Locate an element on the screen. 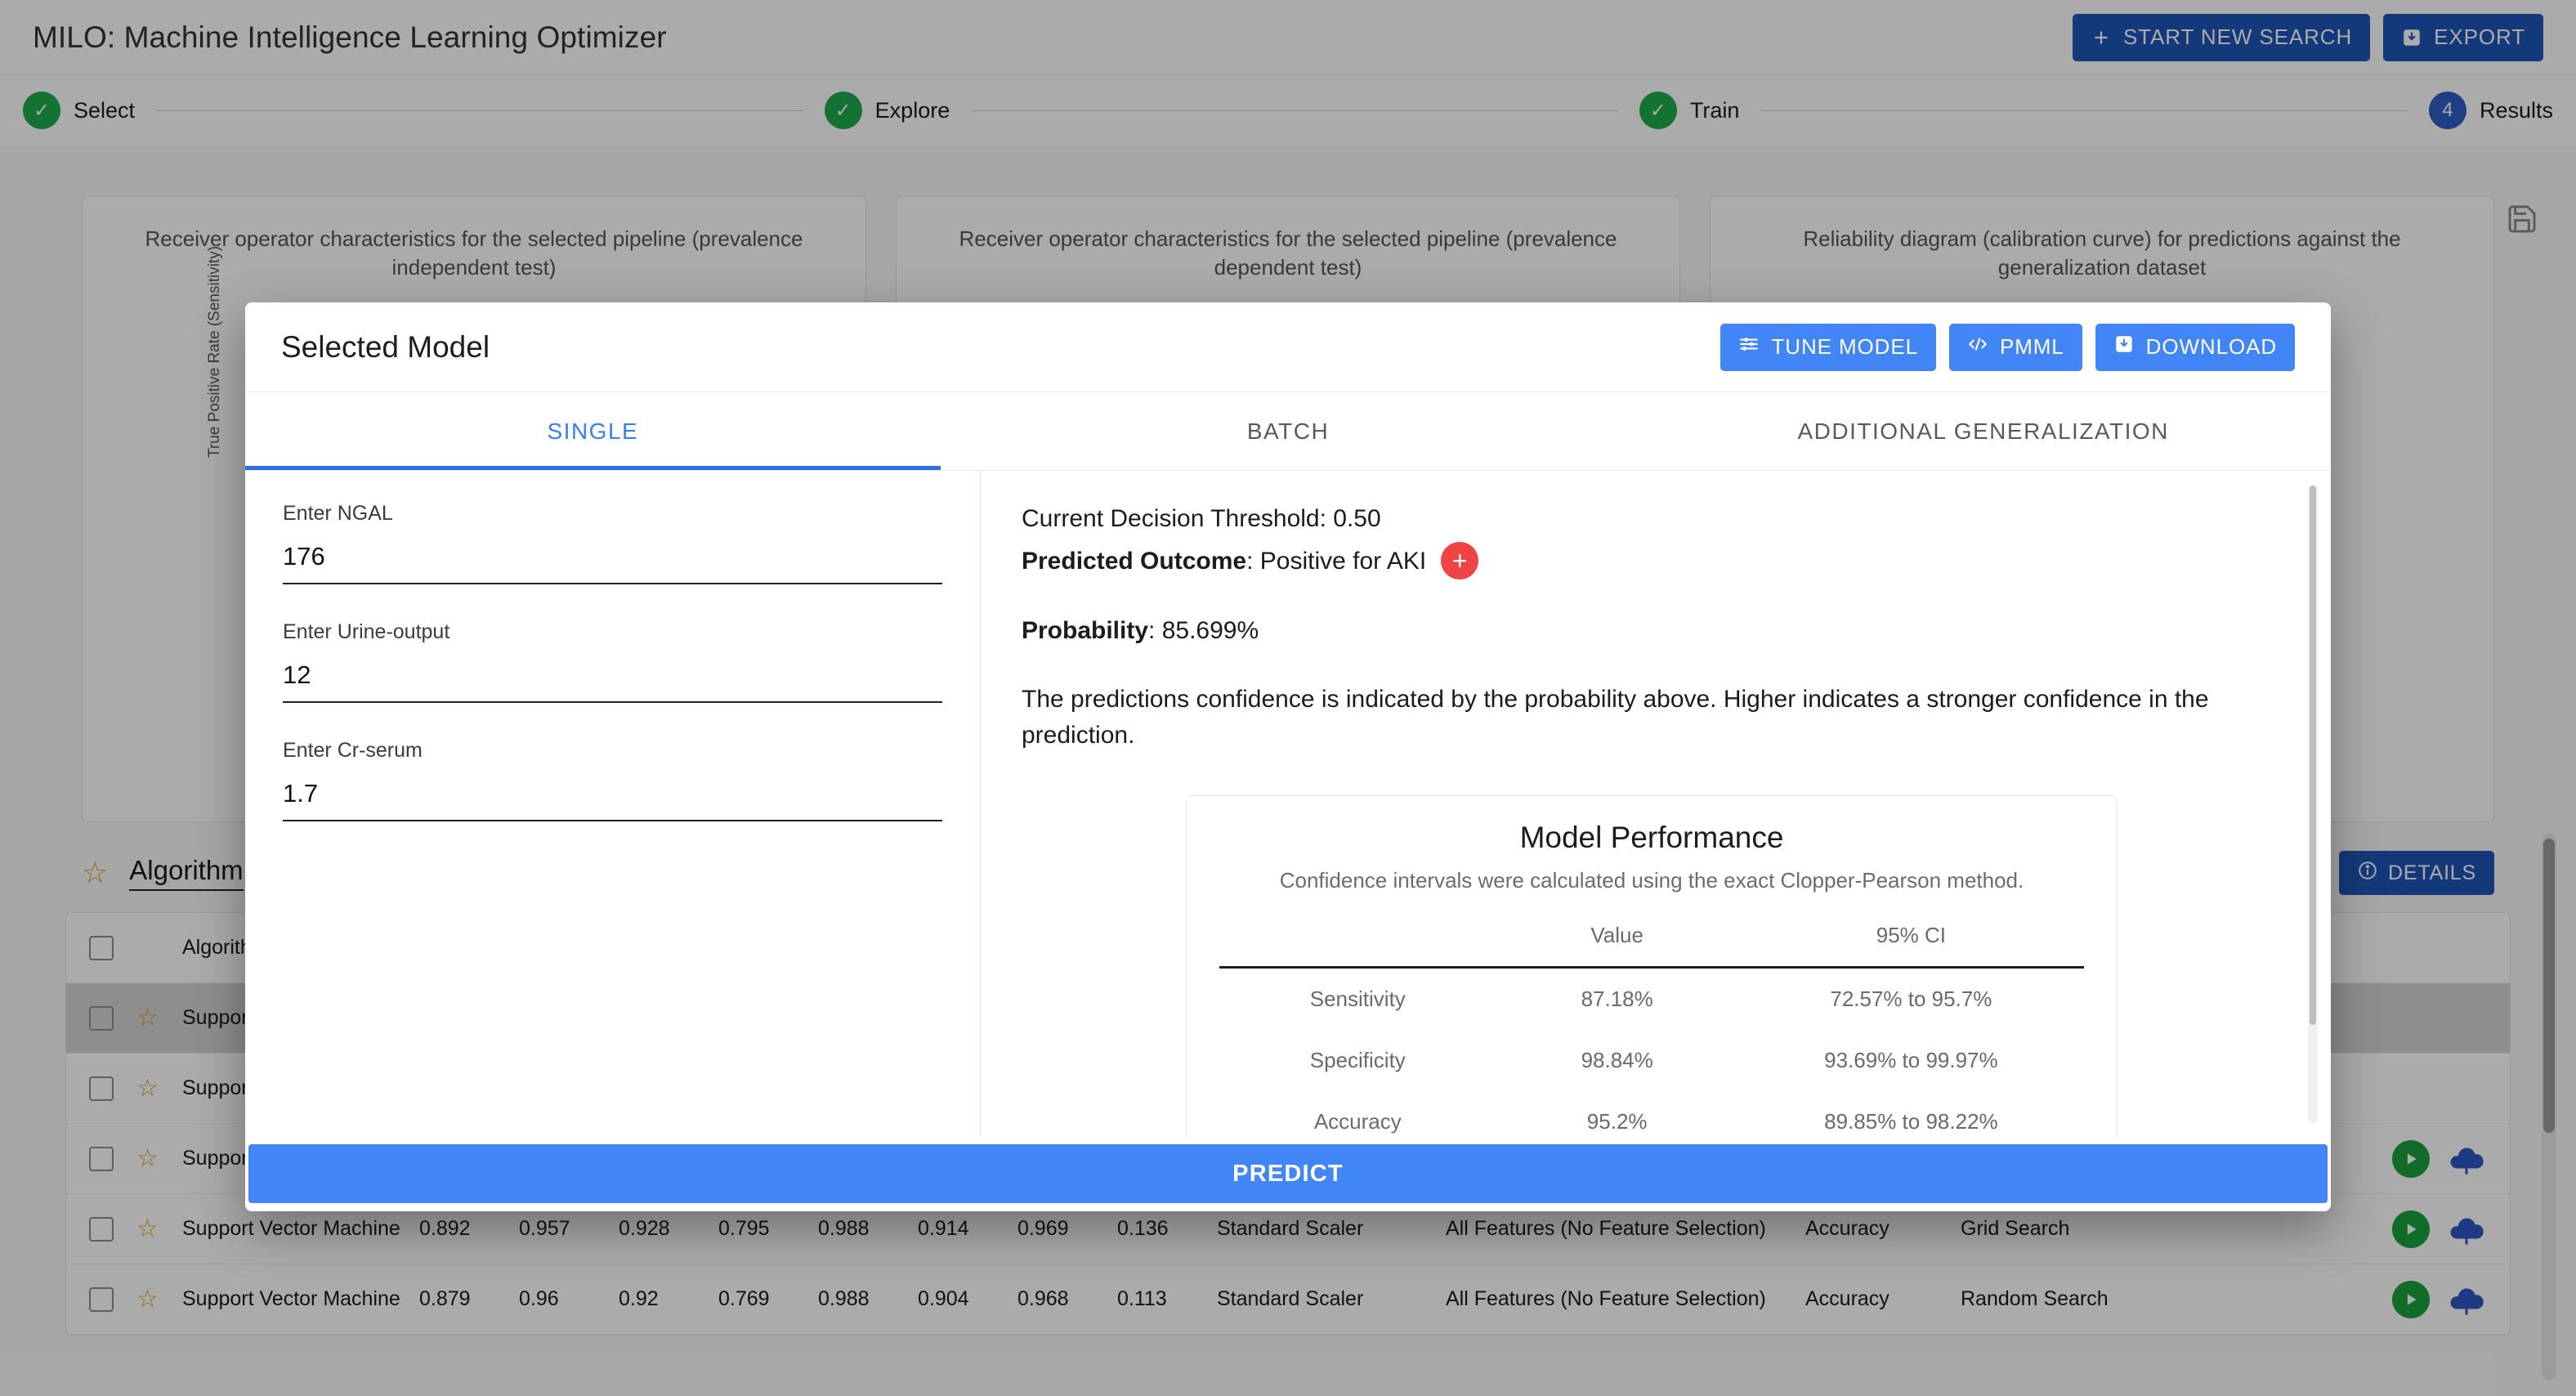 This screenshot has height=1396, width=2576. pmml-button: PMML is located at coordinates (2015, 347).